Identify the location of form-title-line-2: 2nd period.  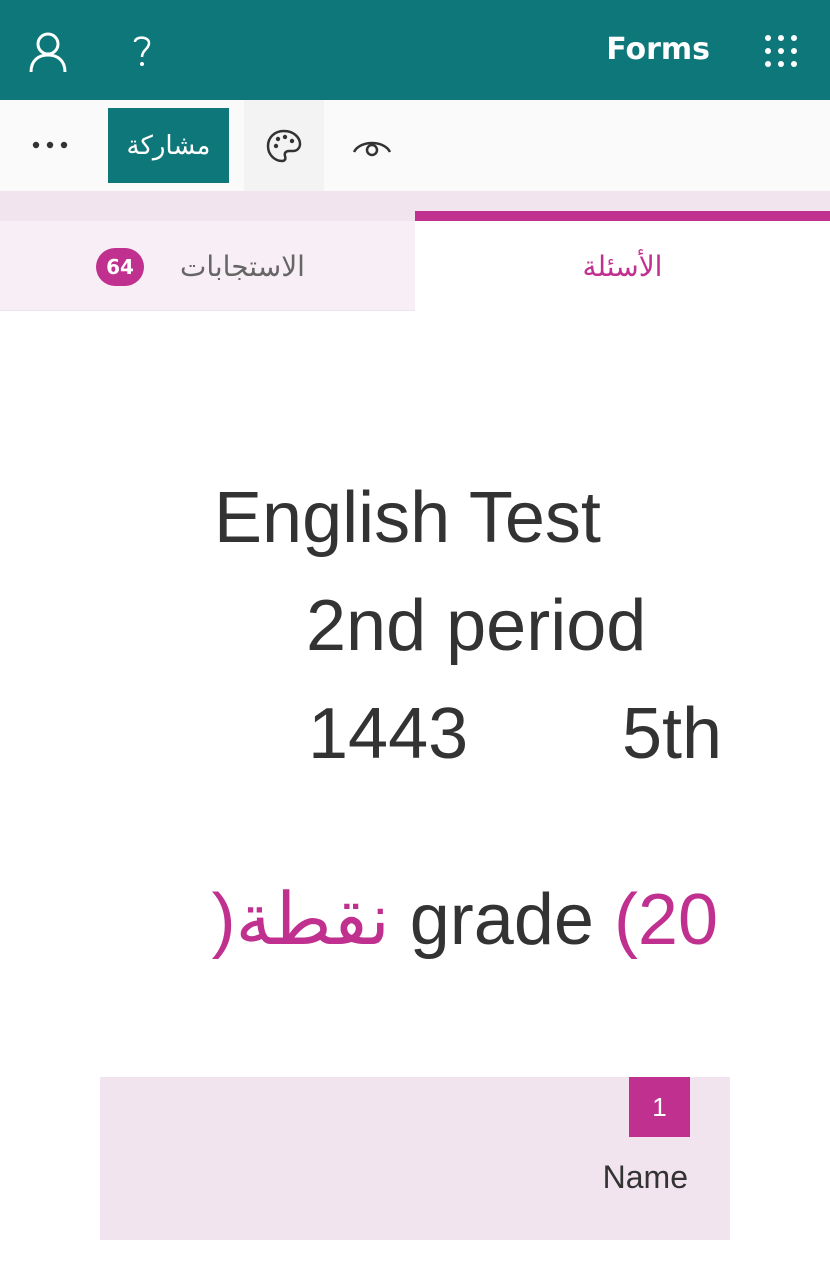
(476, 626).